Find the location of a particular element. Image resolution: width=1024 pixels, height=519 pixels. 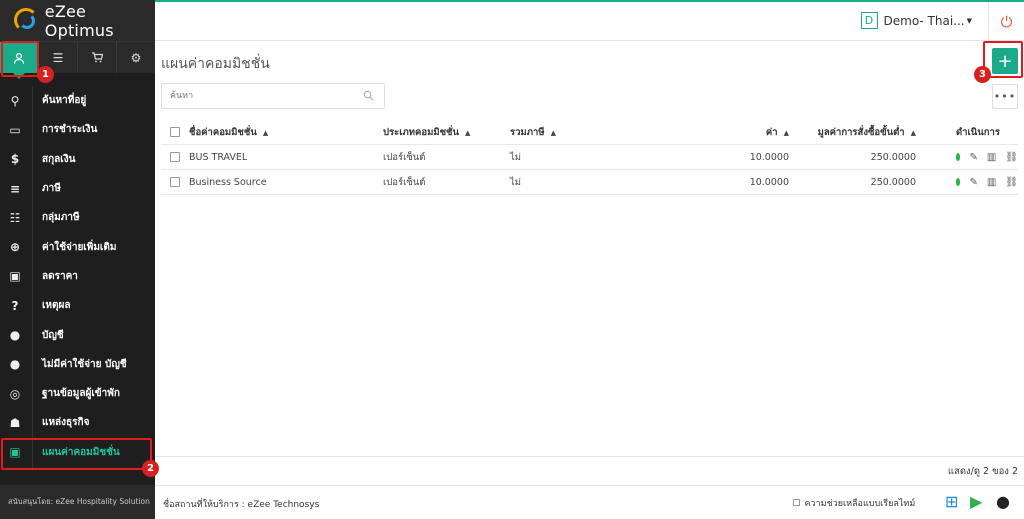

sidebar-item-guest-database: ◎ ฐานข้อมูลผู้เข้าพัก is located at coordinates (77, 393).